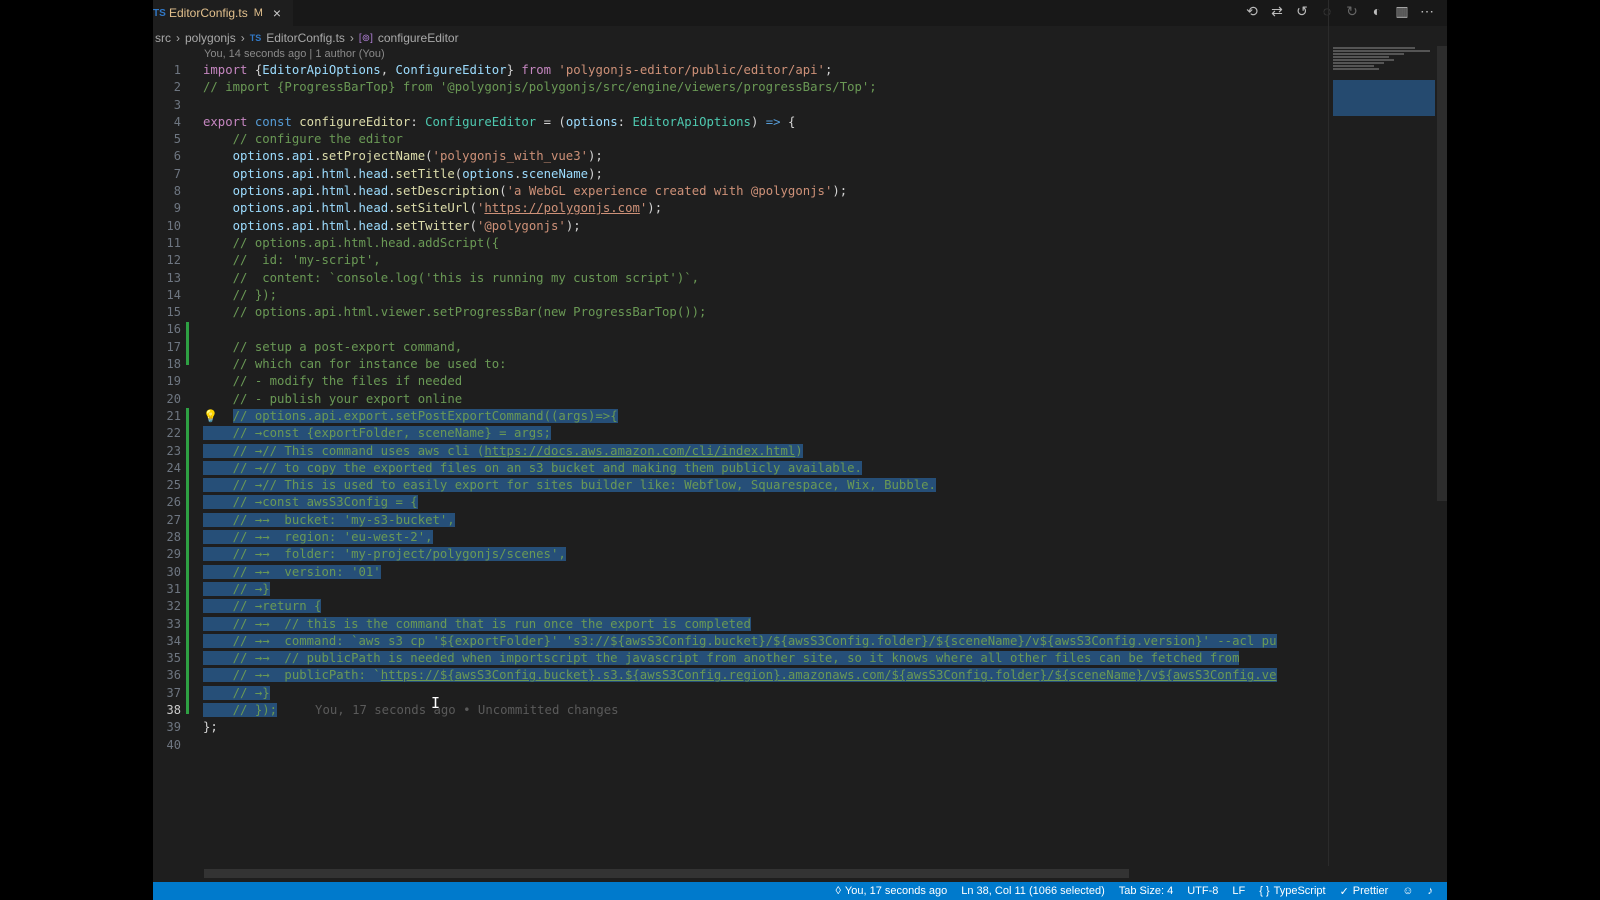 The height and width of the screenshot is (900, 1600). What do you see at coordinates (418, 38) in the screenshot?
I see `breadcrumb-function: configureEditor` at bounding box center [418, 38].